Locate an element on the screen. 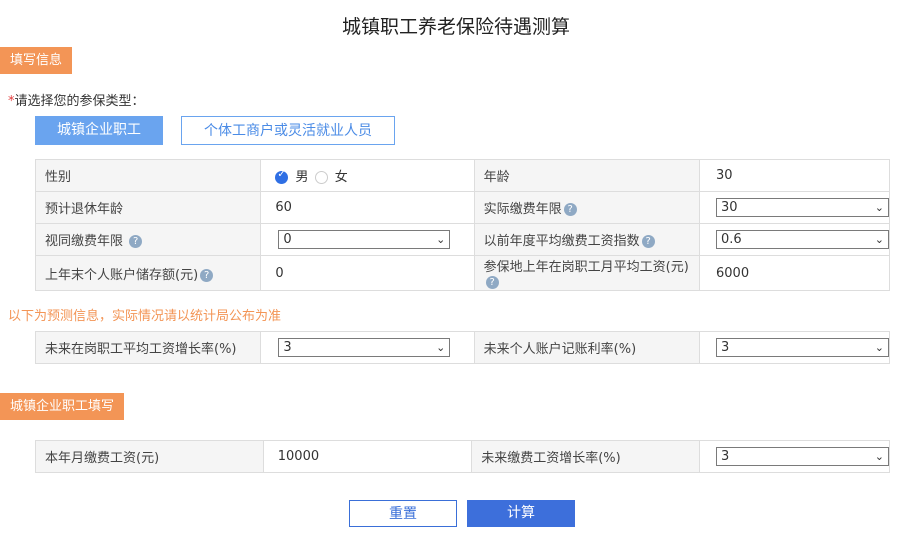 This screenshot has height=547, width=912. retire-age-field: 60 is located at coordinates (367, 207).